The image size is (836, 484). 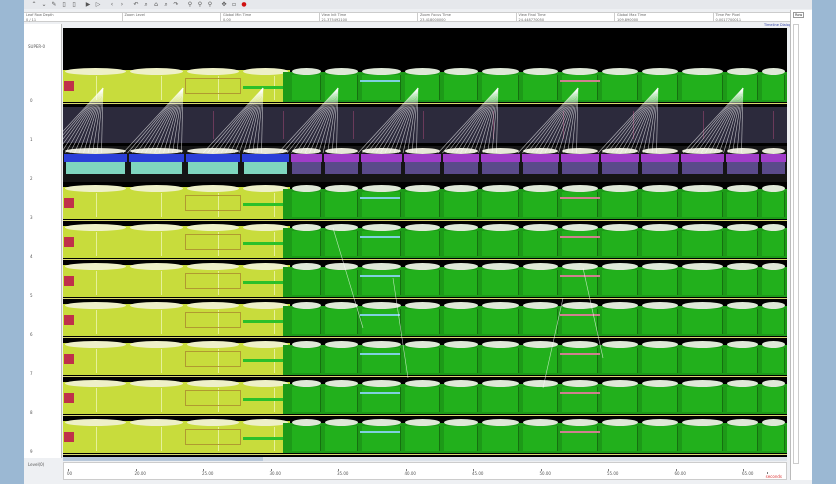 I want to click on edit-icon: ✎, so click(x=54, y=4).